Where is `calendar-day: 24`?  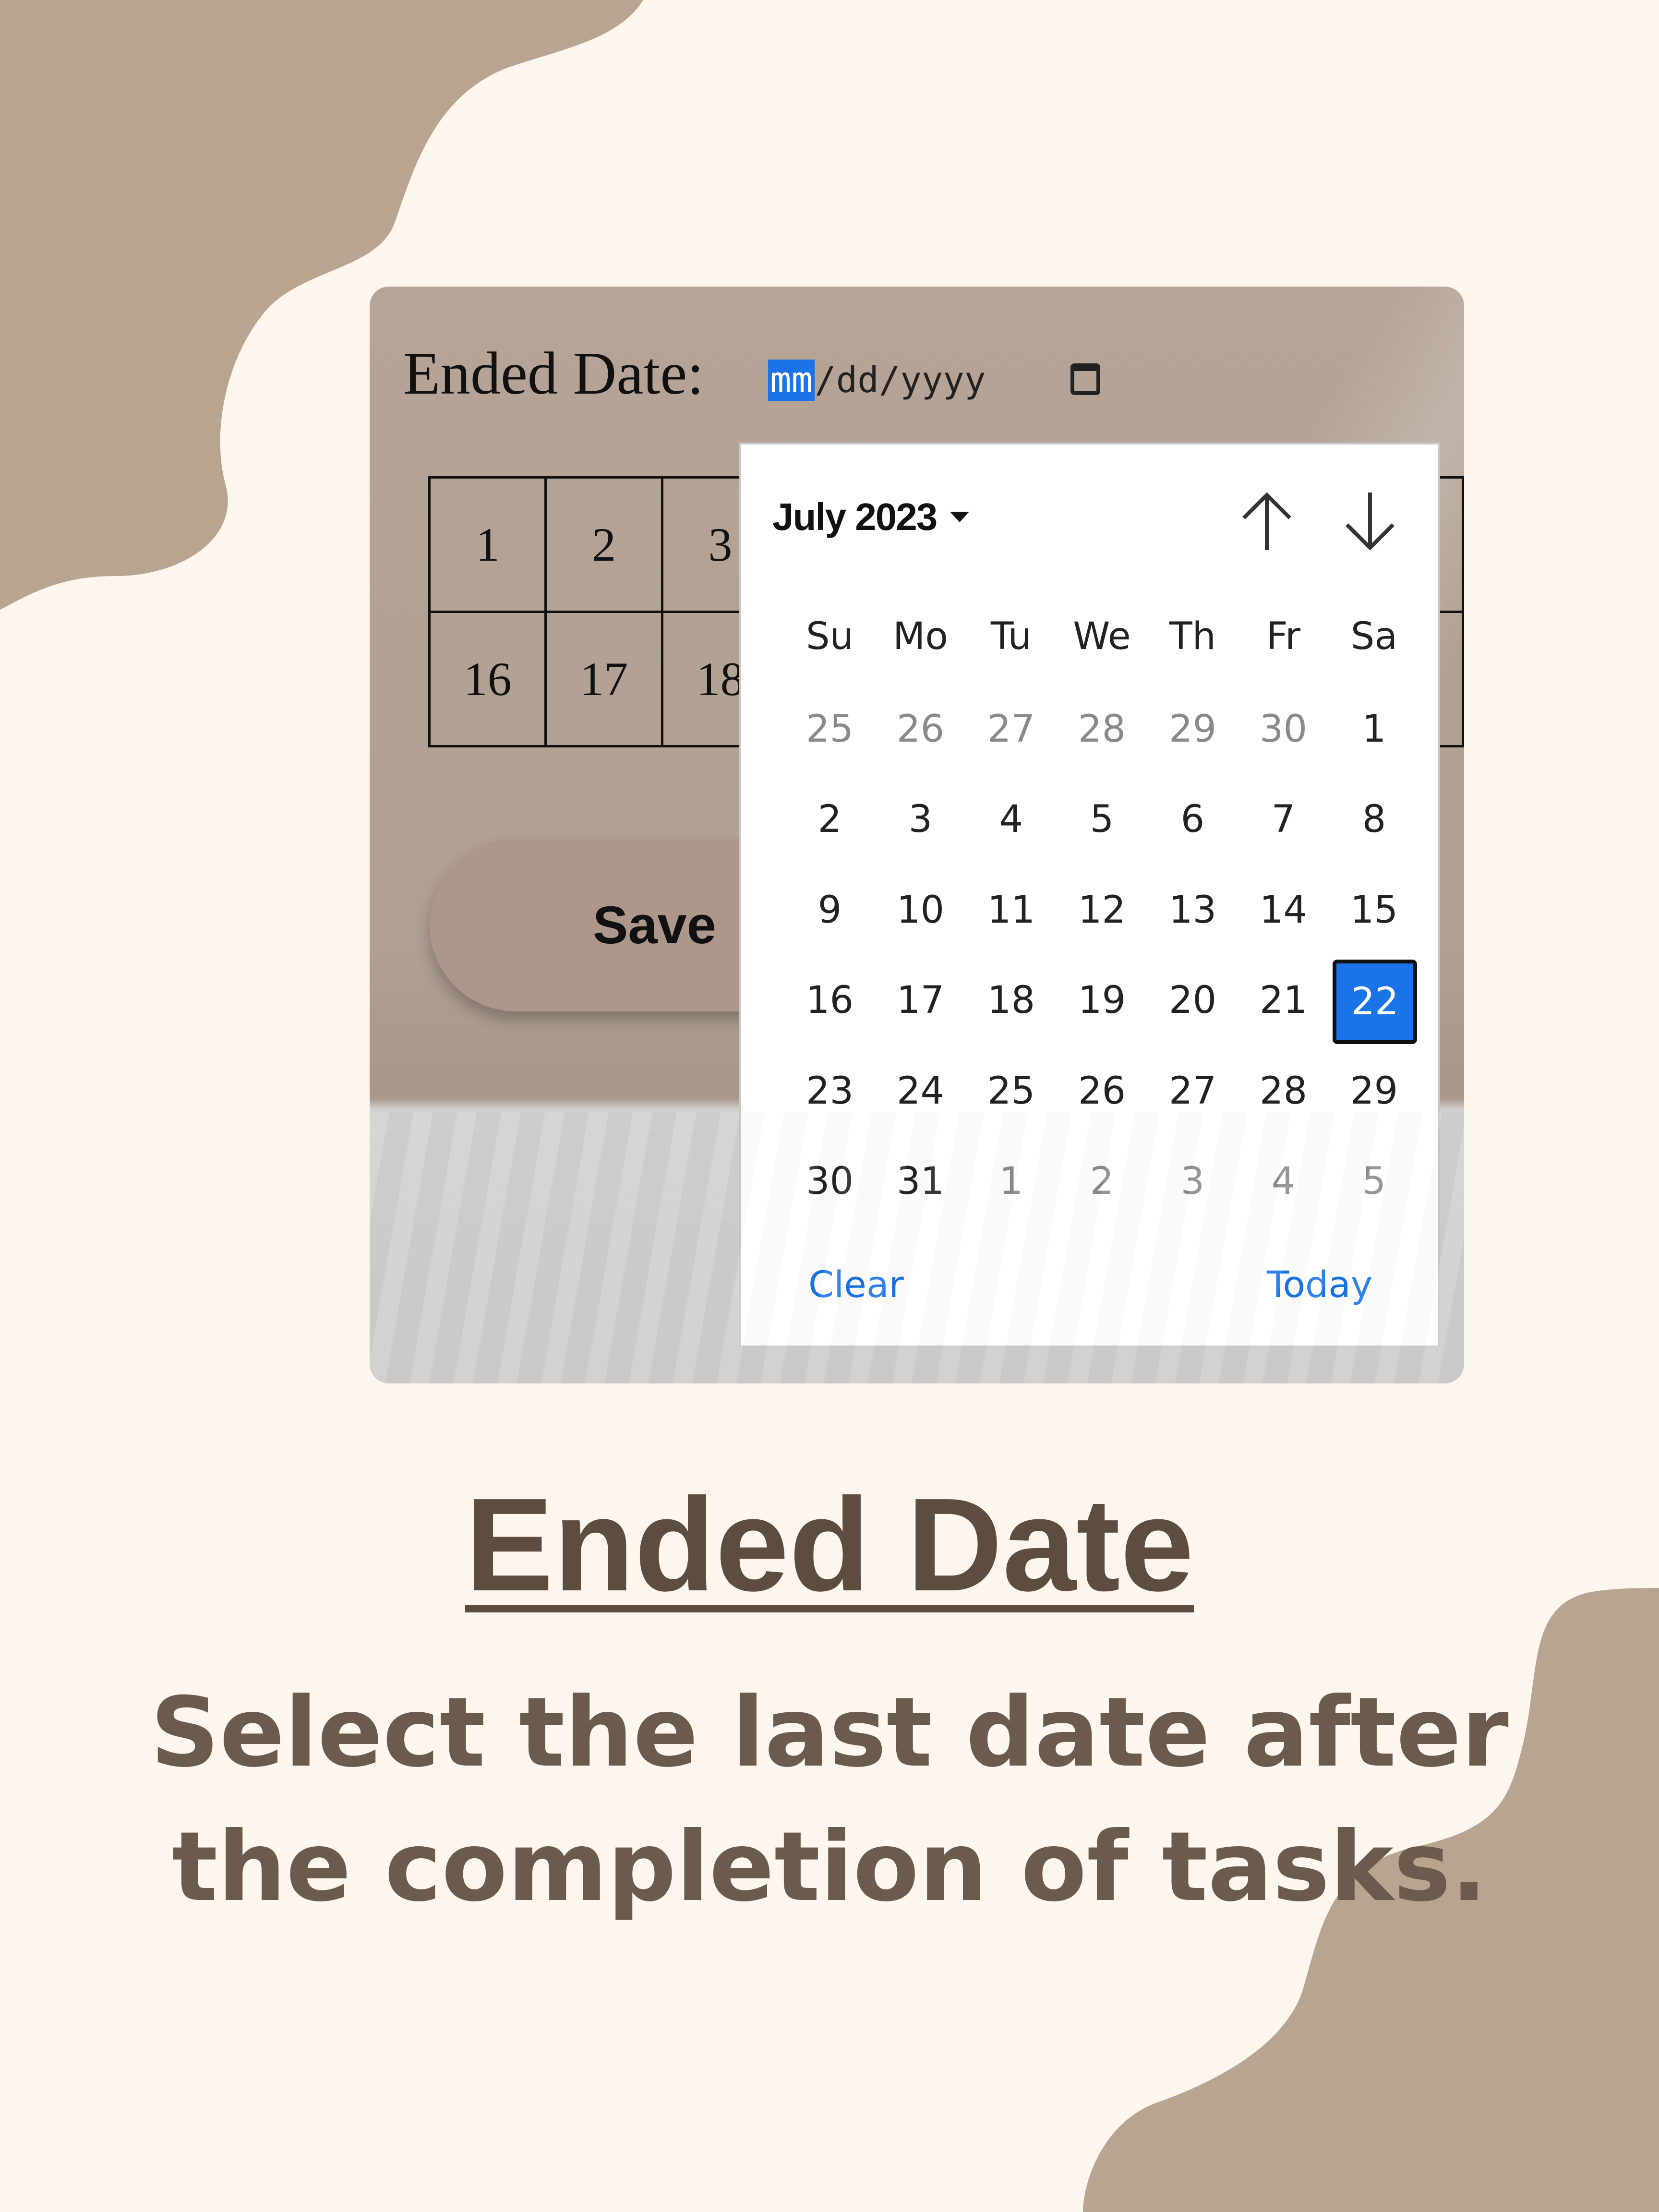 calendar-day: 24 is located at coordinates (920, 1091).